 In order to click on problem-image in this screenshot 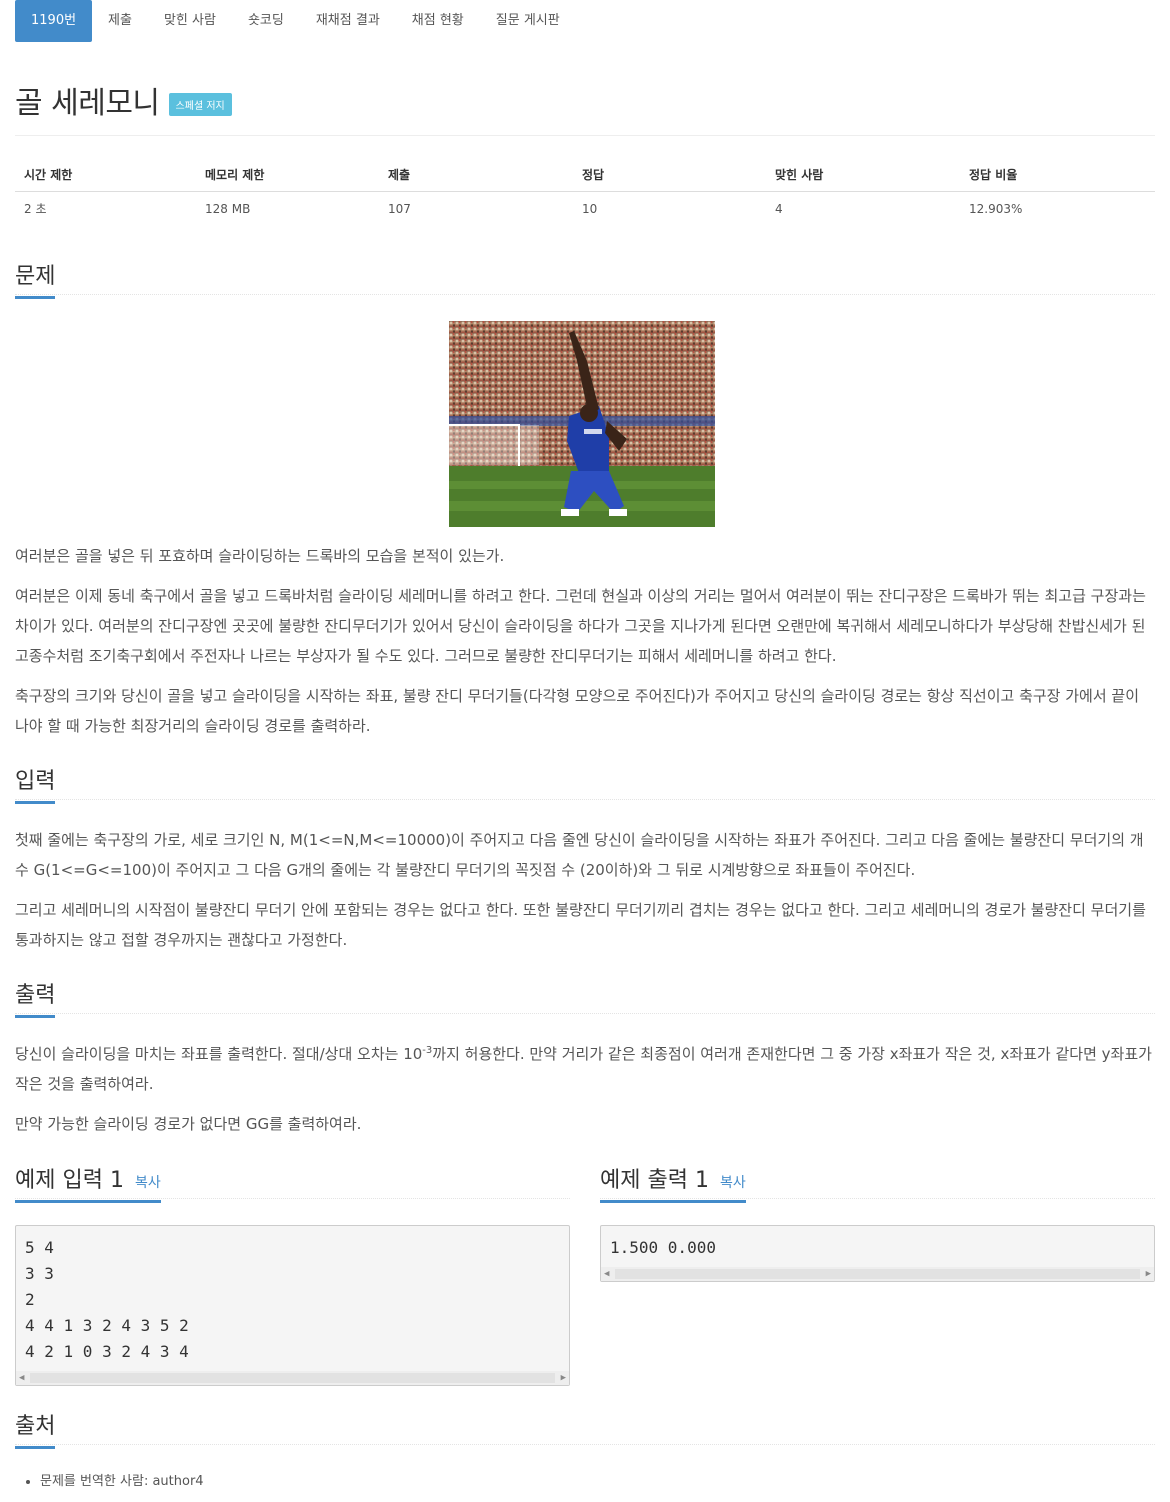, I will do `click(582, 424)`.